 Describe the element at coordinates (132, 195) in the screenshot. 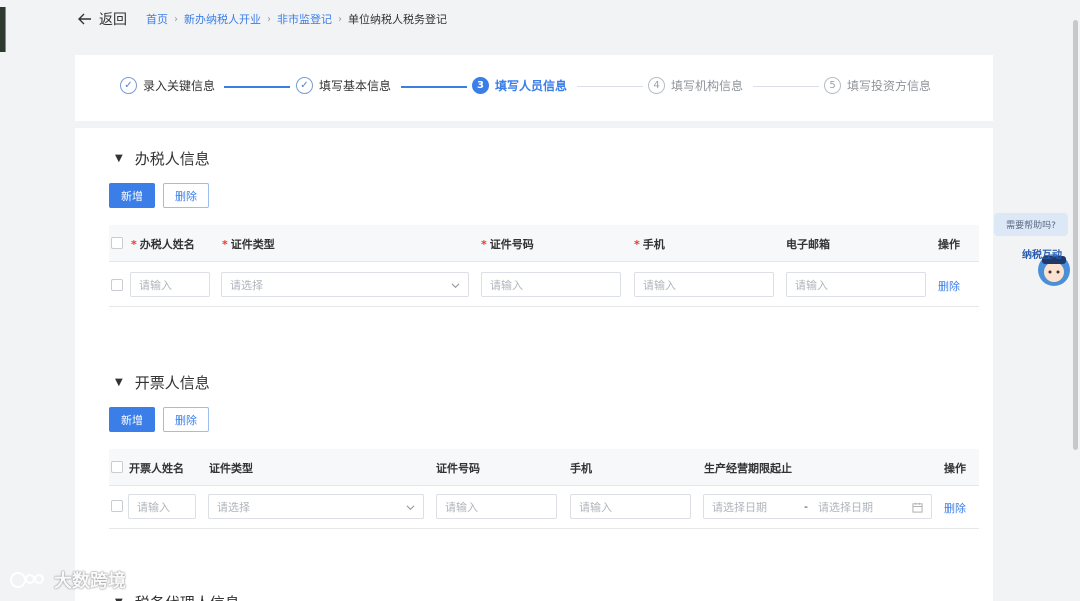

I see `add-tax-handler-button: 新增` at that location.